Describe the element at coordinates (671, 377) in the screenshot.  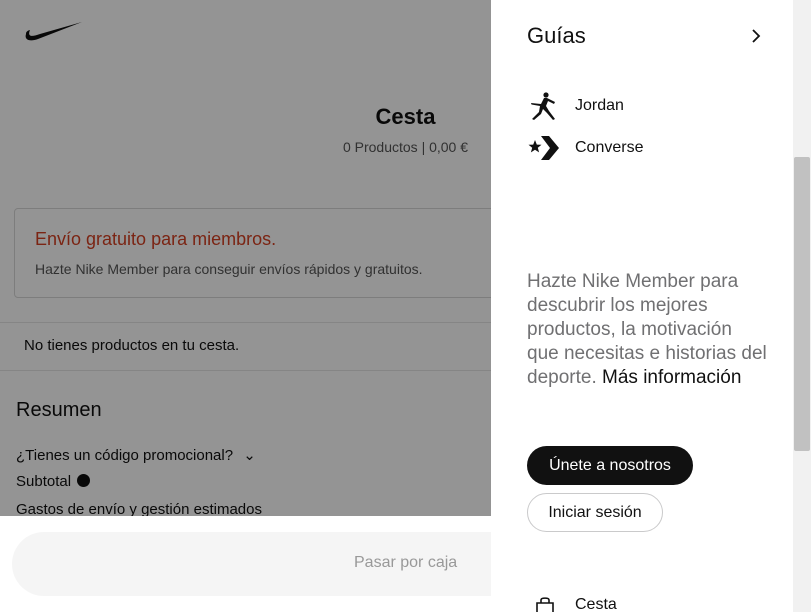
I see `more-info-link: Más información` at that location.